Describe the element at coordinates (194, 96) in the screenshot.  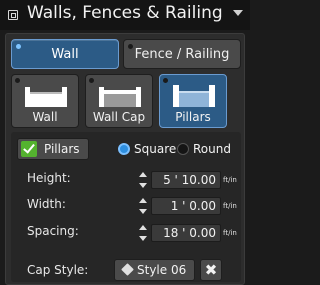
I see `pillars-icon` at that location.